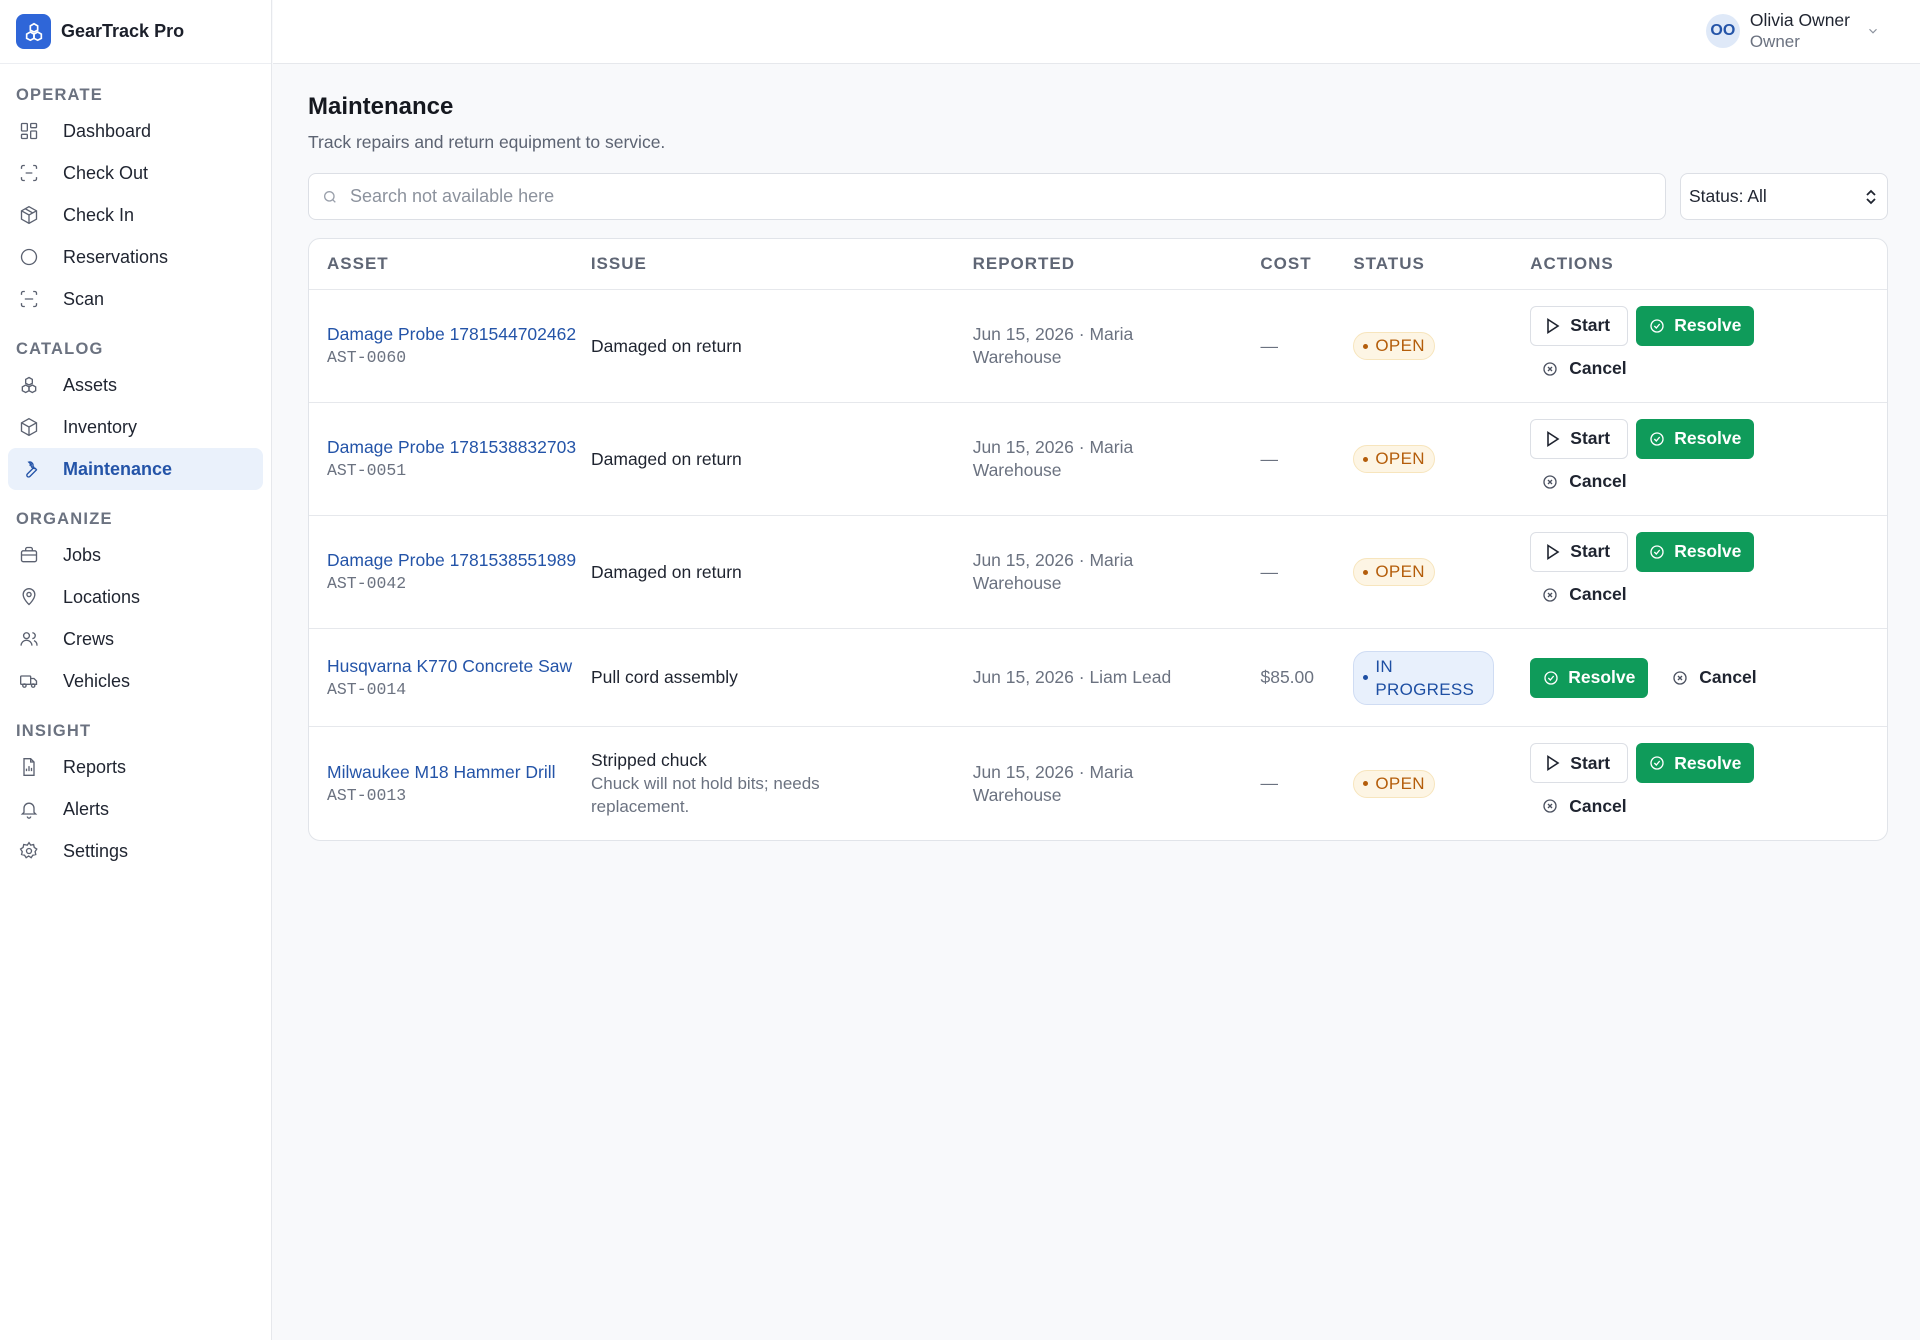 The width and height of the screenshot is (1920, 1340). What do you see at coordinates (459, 447) in the screenshot?
I see `asset-name-link: Damage Probe 1781538832703` at bounding box center [459, 447].